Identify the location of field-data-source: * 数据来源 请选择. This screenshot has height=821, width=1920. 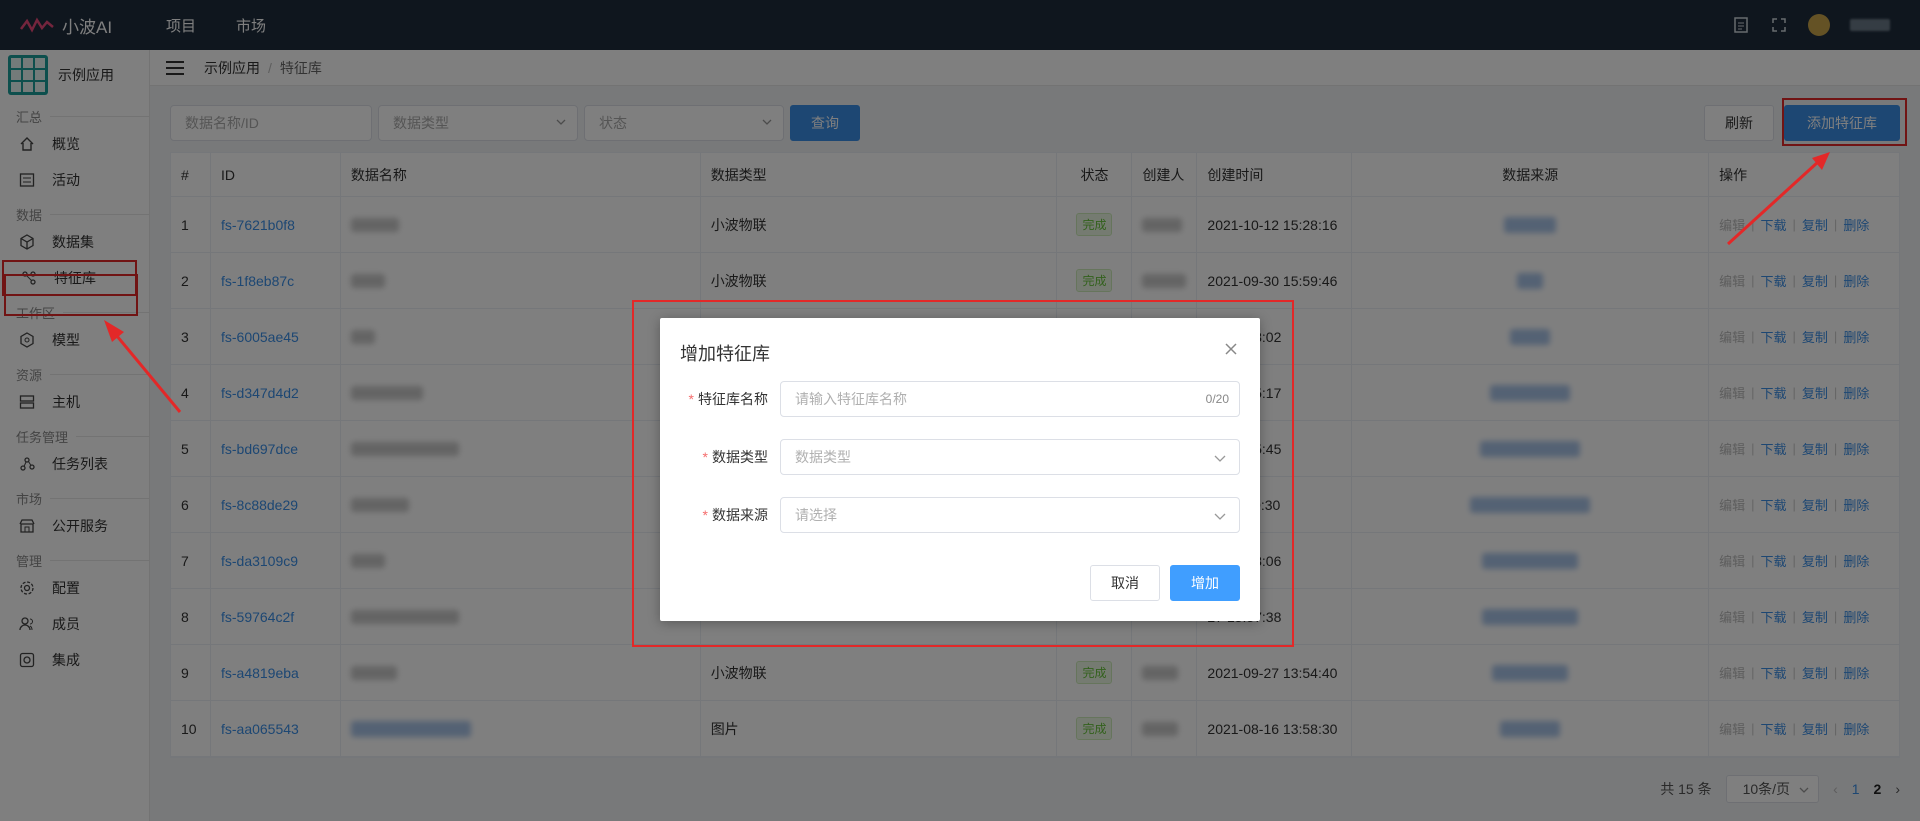
(960, 515).